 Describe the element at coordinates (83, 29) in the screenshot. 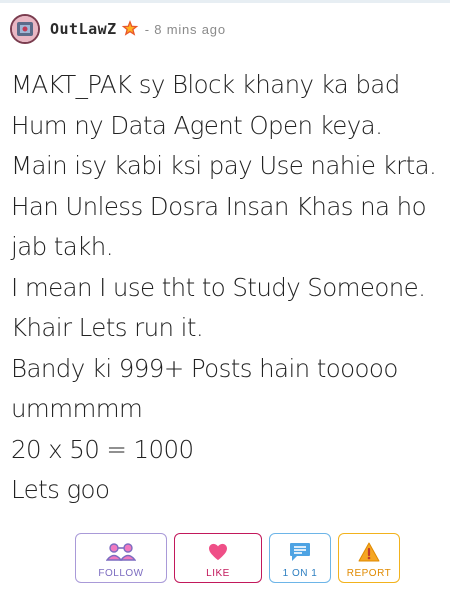

I see `username: OutLawZ` at that location.